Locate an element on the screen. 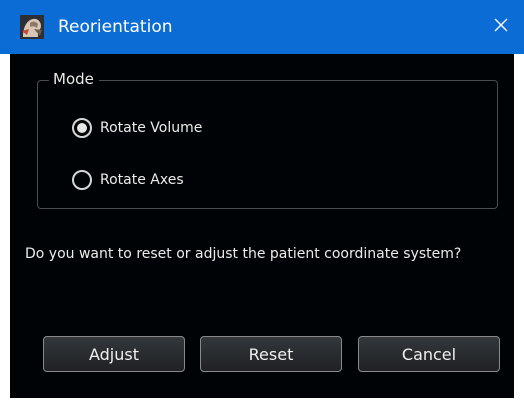 The height and width of the screenshot is (406, 524). close-icon is located at coordinates (501, 27).